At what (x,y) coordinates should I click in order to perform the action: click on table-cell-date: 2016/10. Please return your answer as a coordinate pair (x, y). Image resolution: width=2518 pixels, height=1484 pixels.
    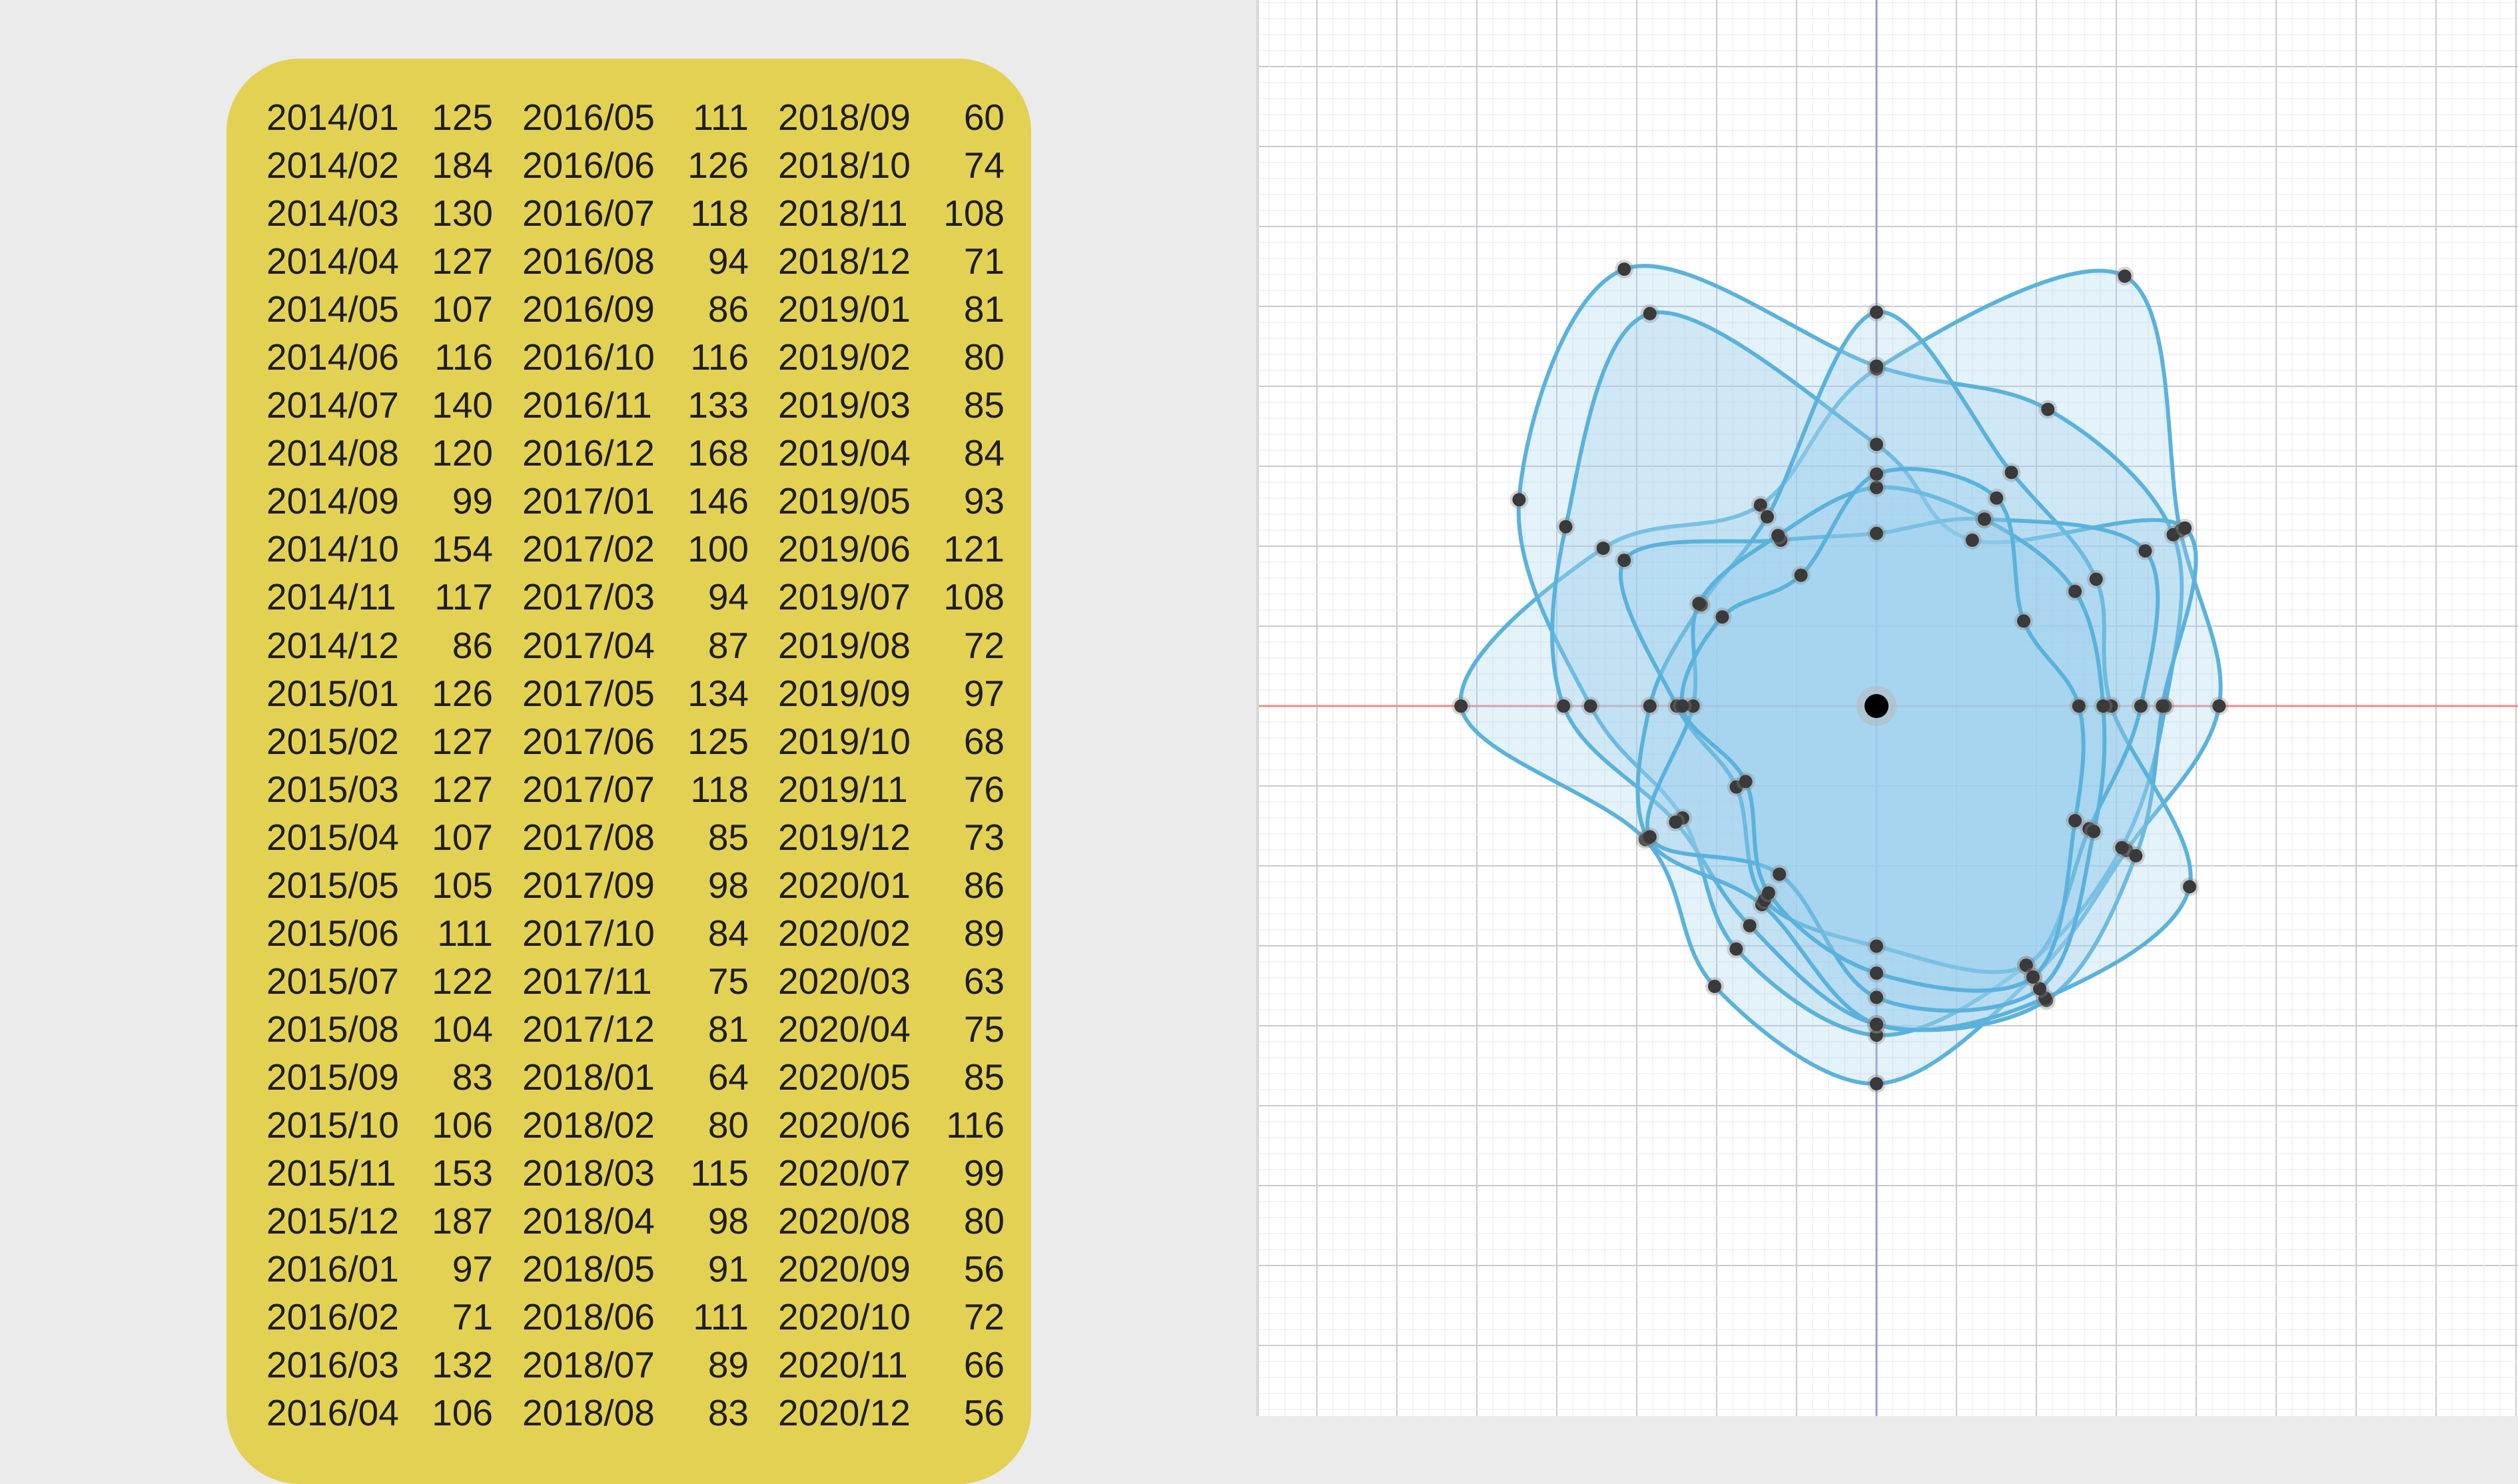
    Looking at the image, I should click on (588, 357).